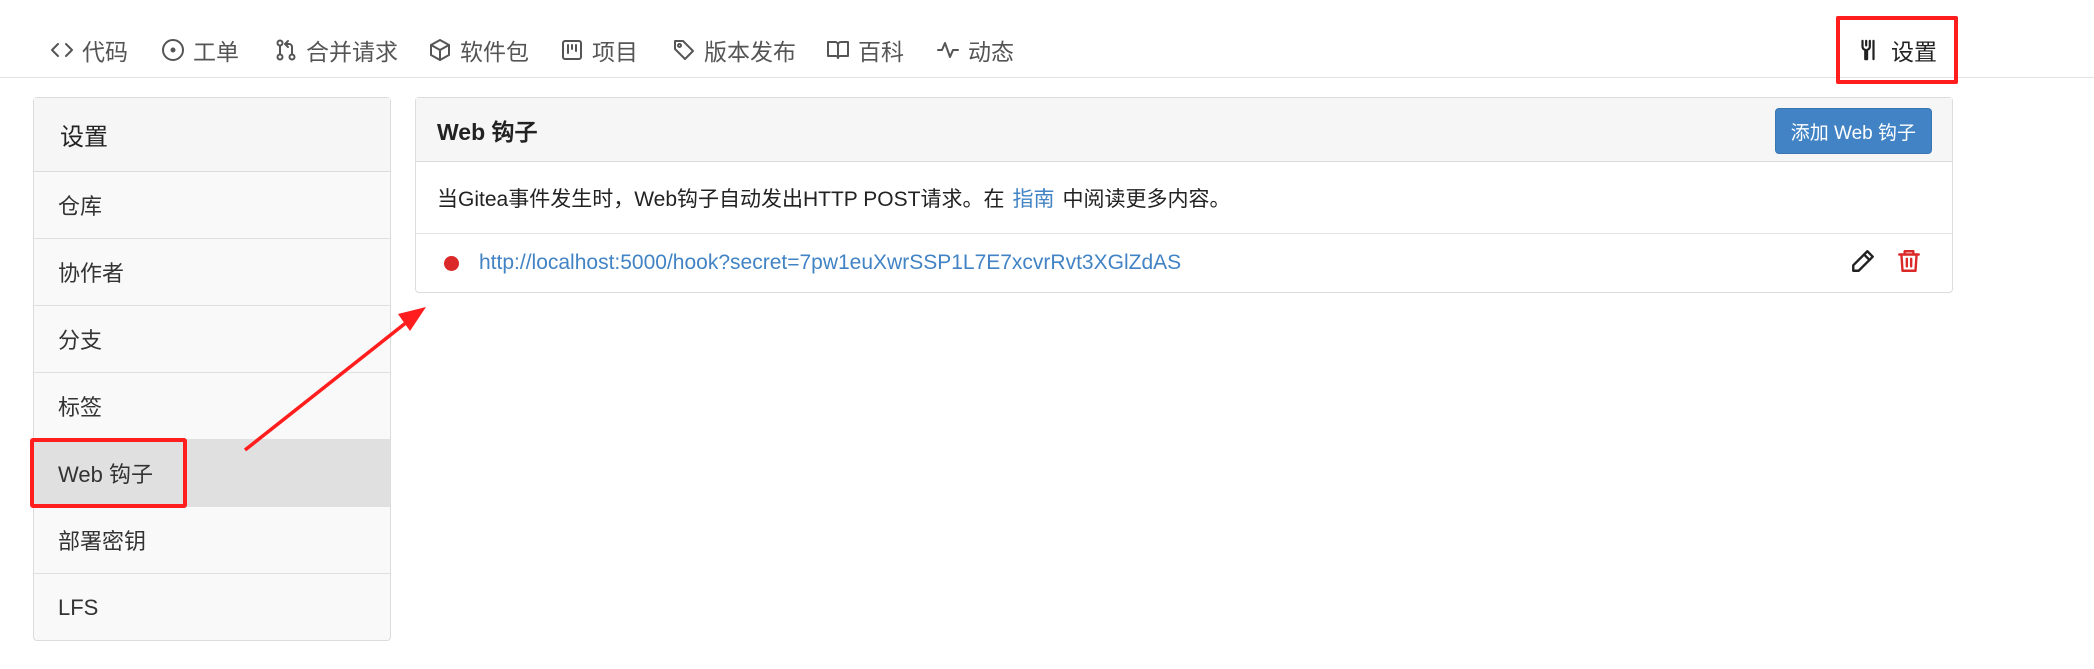 This screenshot has height=669, width=2094. I want to click on sidebar-item-repository: 仓库, so click(212, 205).